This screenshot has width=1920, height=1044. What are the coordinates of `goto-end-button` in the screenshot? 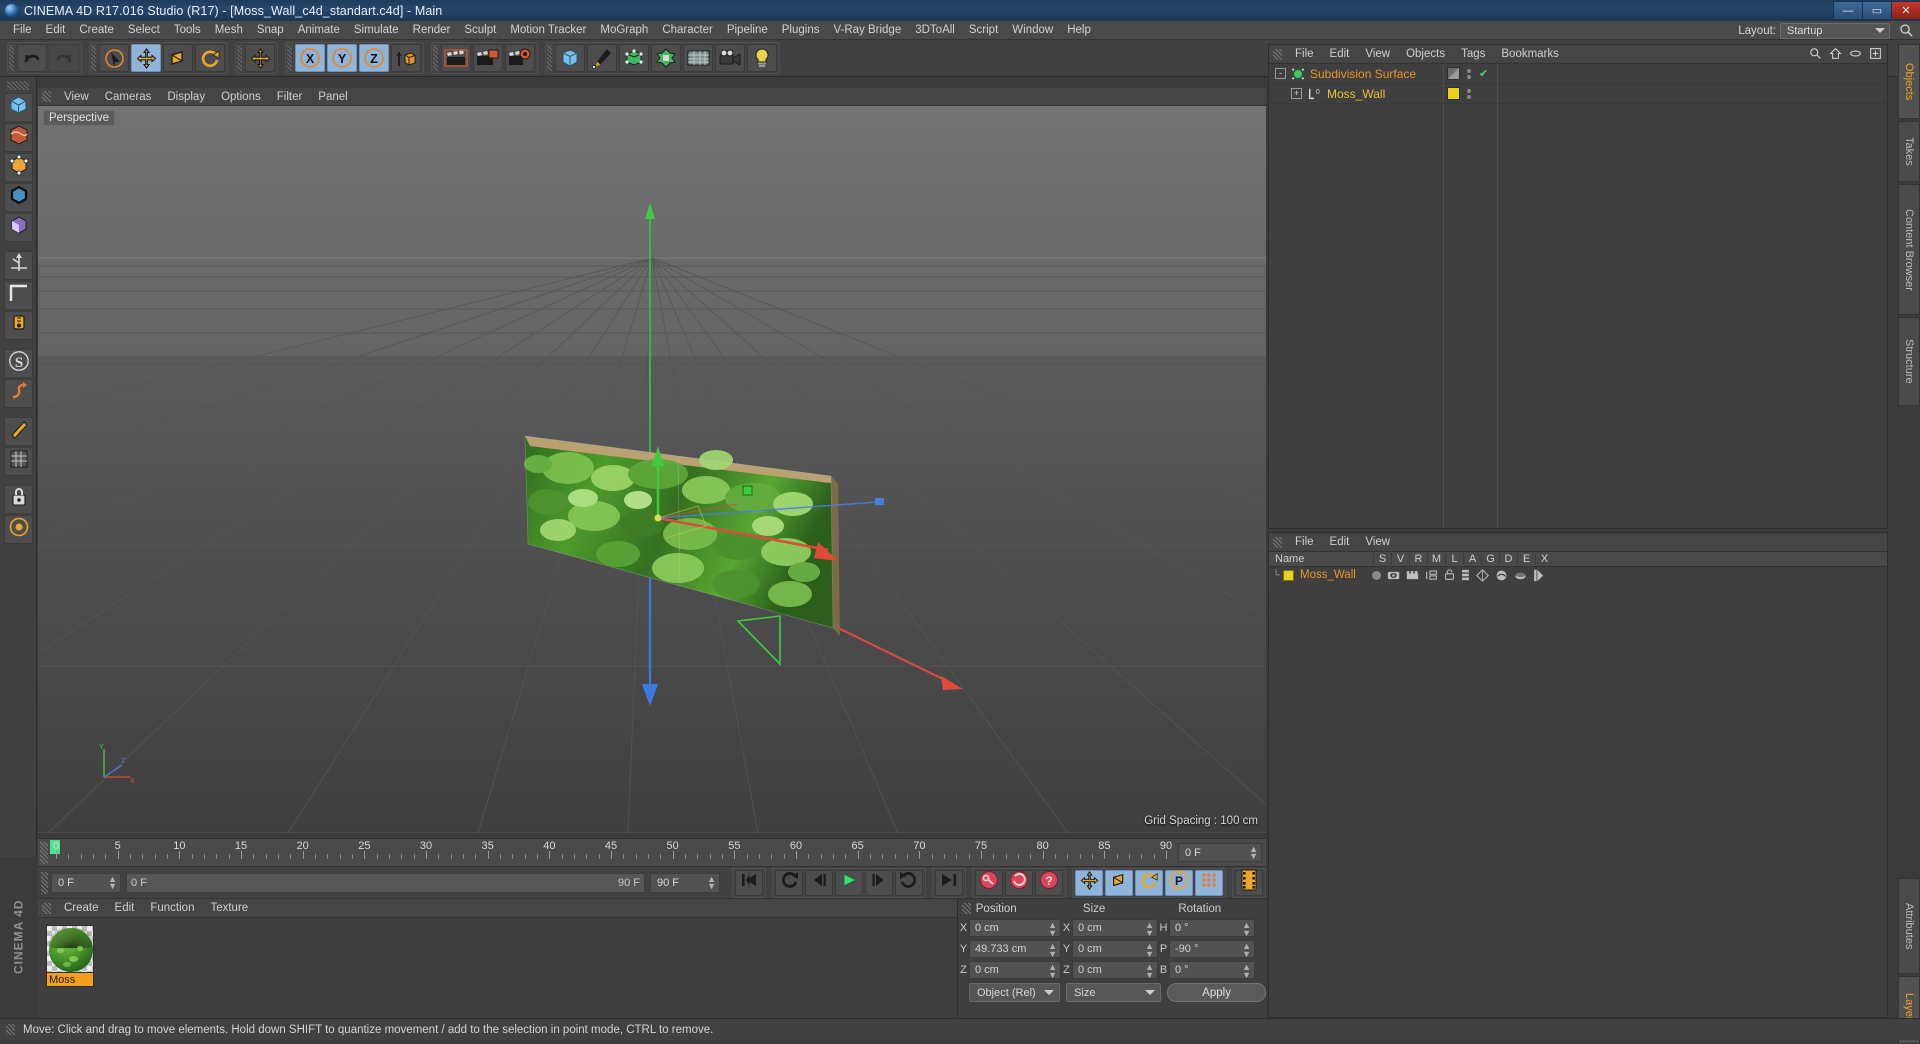 It's located at (949, 883).